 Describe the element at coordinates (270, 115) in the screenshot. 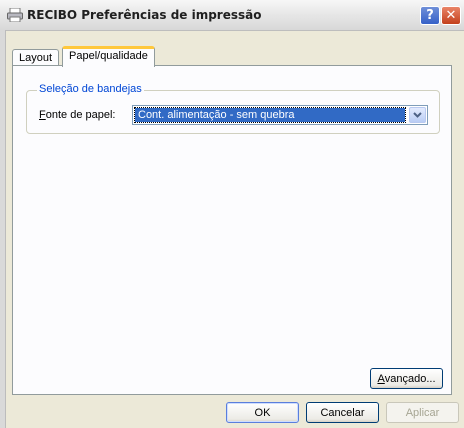

I see `paper-source-value: Cont. alimentação - sem quebra` at that location.